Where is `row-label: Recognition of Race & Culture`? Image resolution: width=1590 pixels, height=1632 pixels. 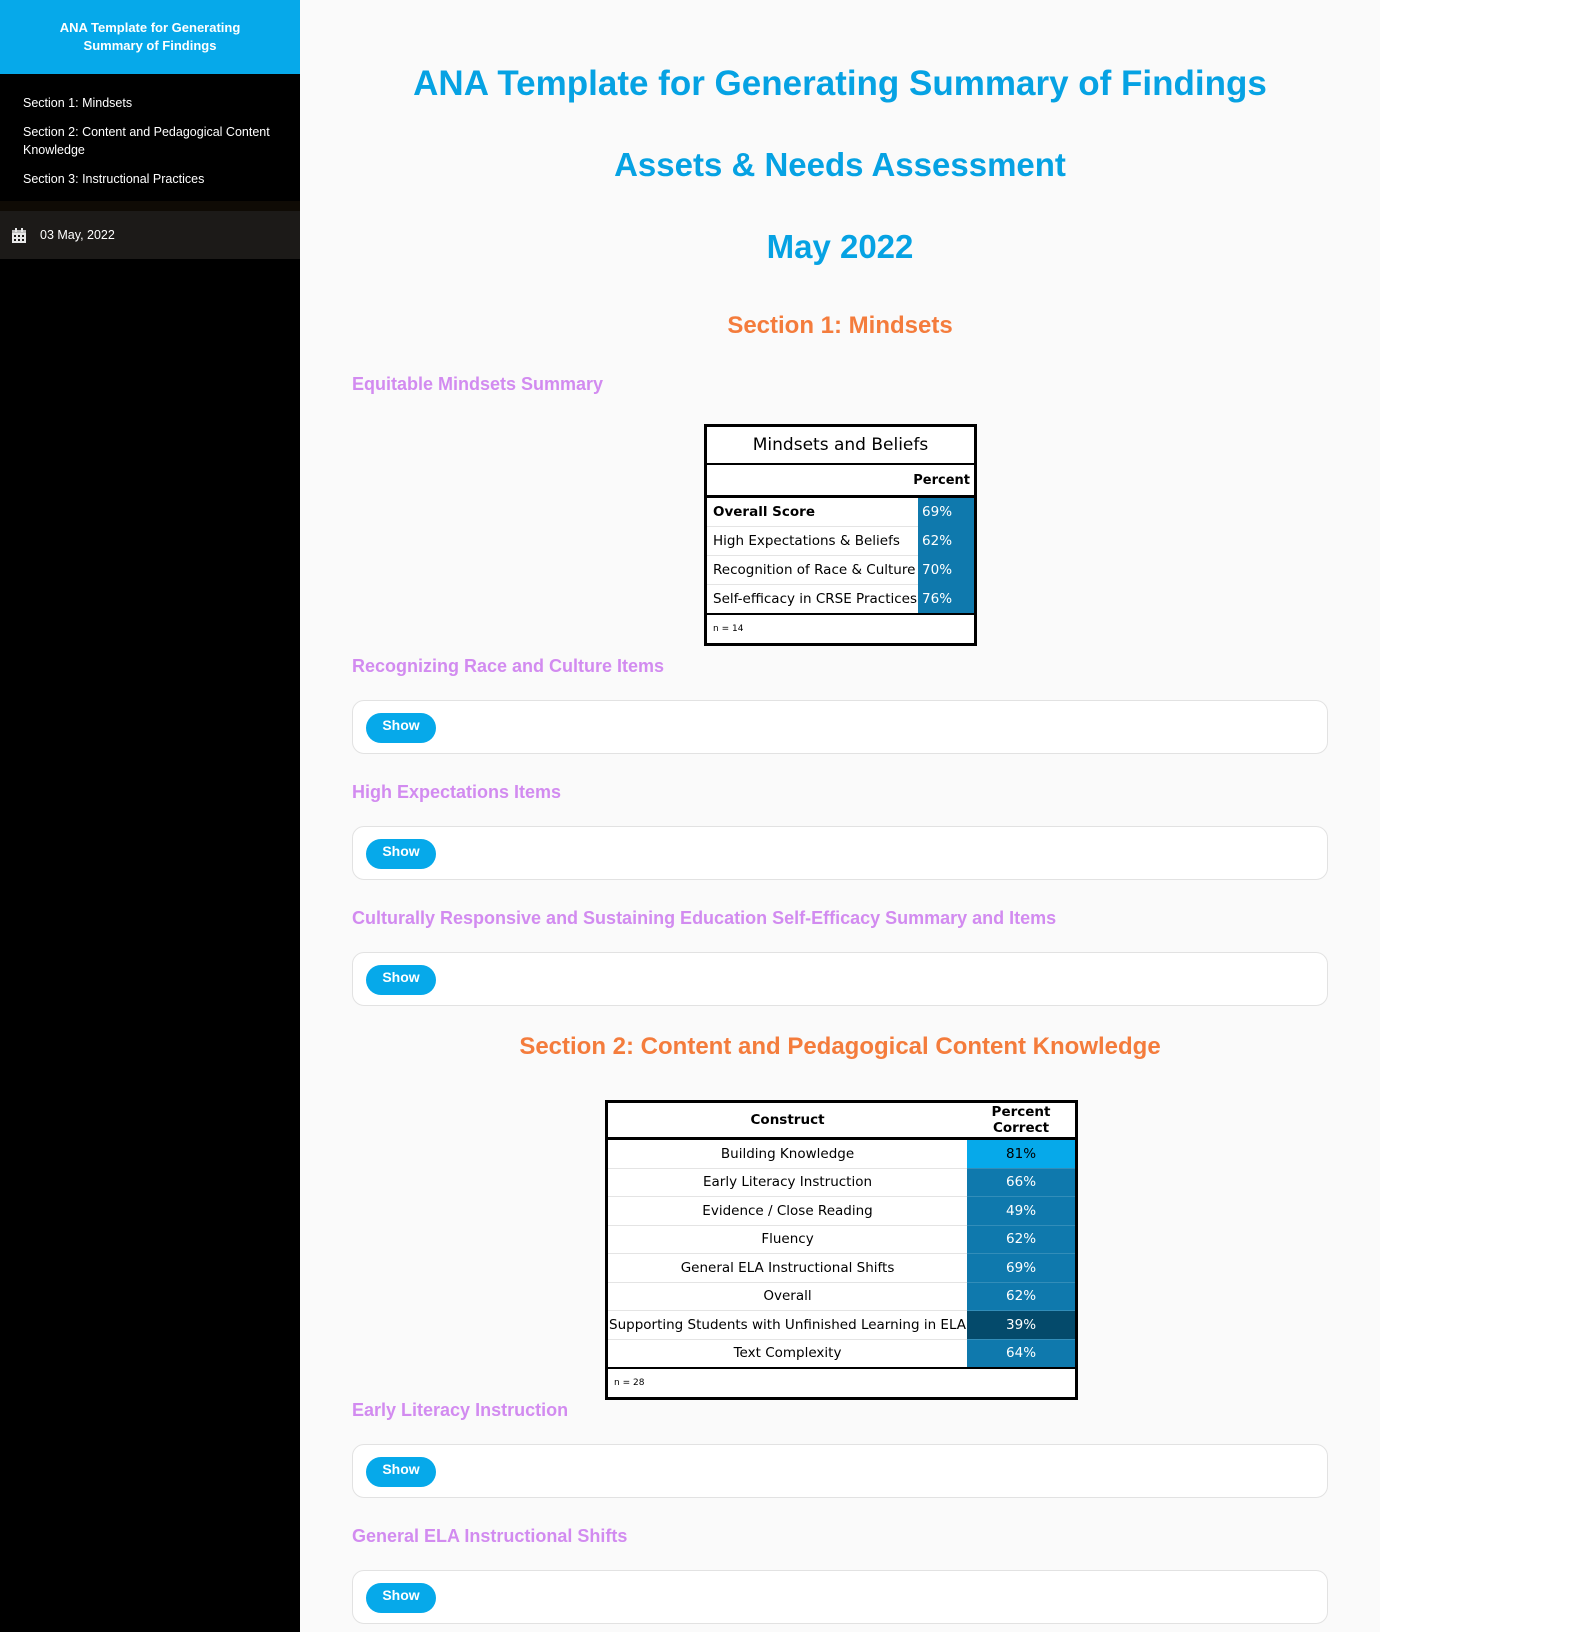 row-label: Recognition of Race & Culture is located at coordinates (812, 570).